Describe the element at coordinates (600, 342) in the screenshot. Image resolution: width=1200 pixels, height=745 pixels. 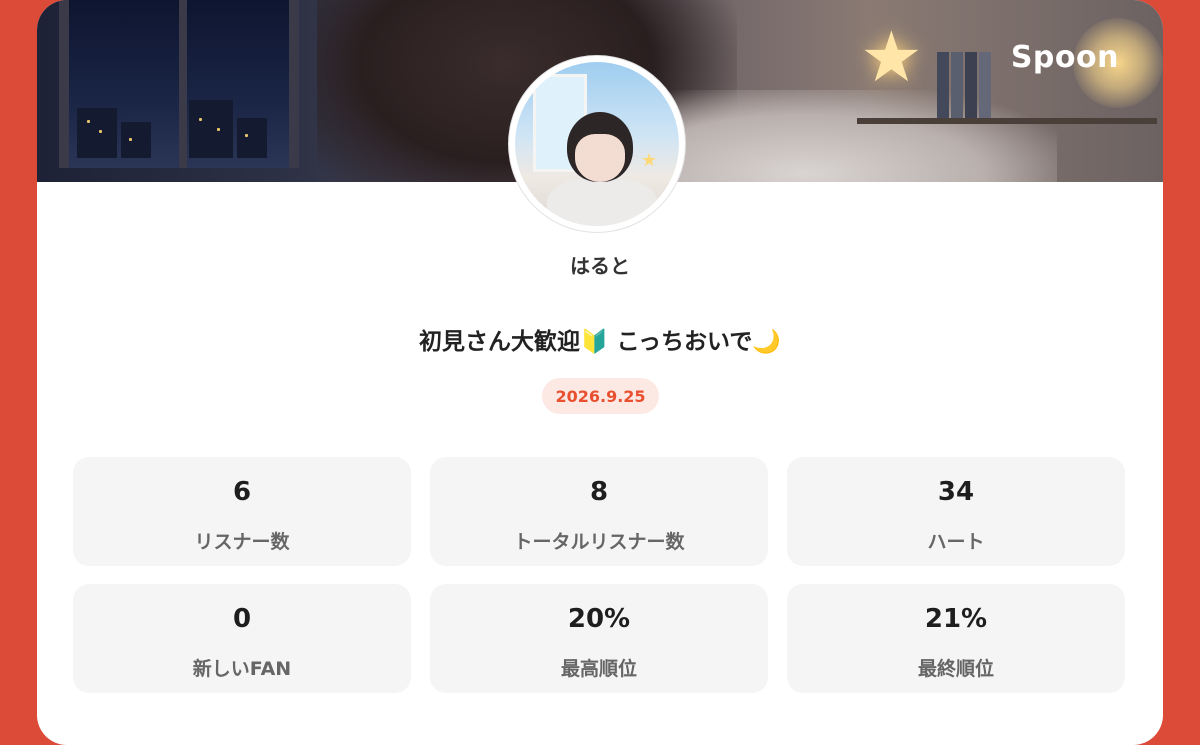
I see `room-title: 初見さん大歓迎🔰 こっちおいで🌙` at that location.